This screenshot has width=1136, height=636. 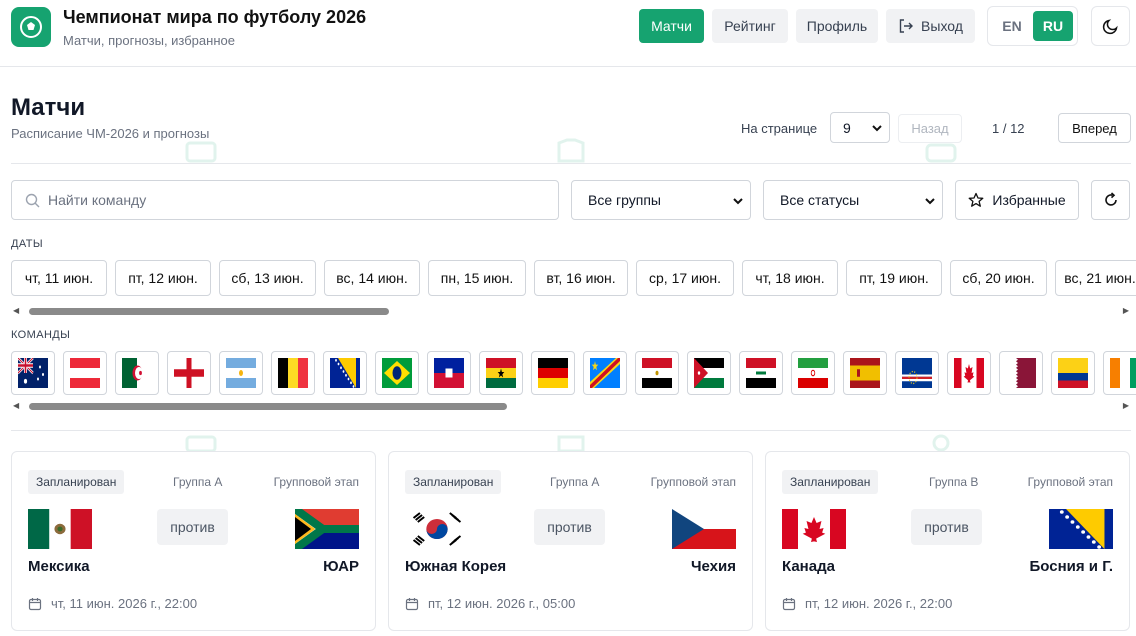 What do you see at coordinates (1094, 128) in the screenshot?
I see `next-page-button: Вперед` at bounding box center [1094, 128].